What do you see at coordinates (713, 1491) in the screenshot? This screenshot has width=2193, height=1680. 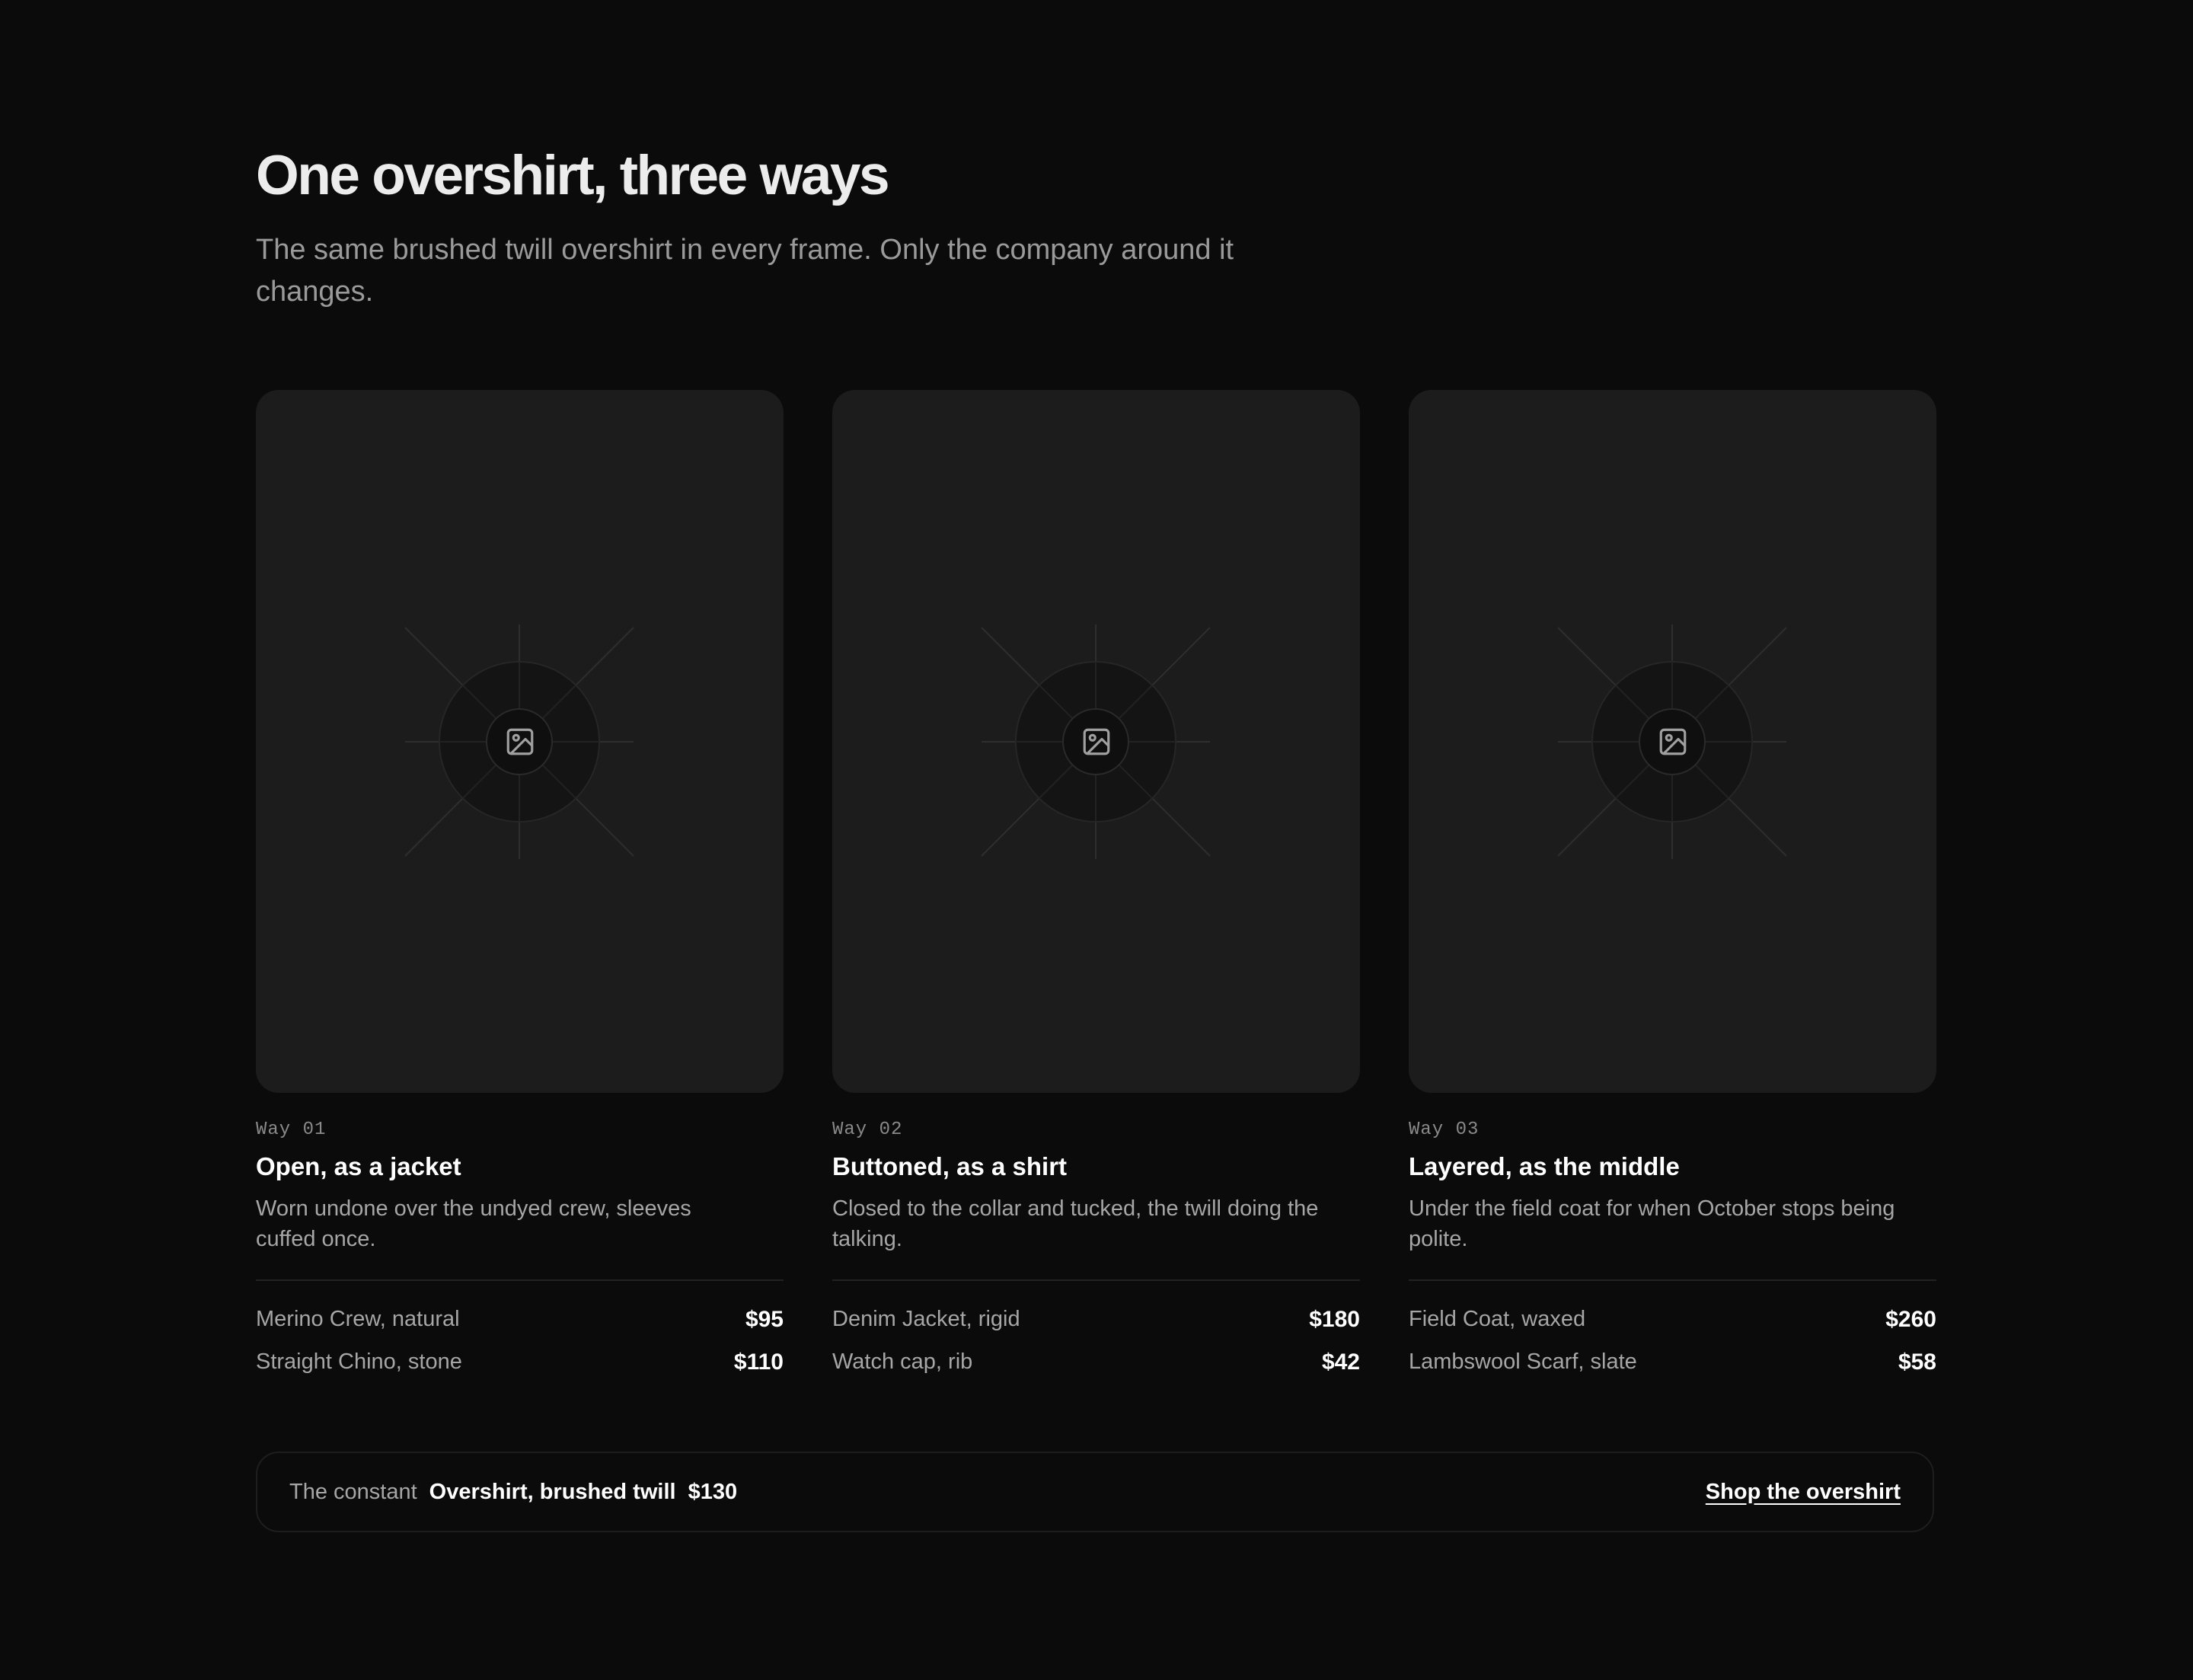 I see `constant-product-price: $130` at bounding box center [713, 1491].